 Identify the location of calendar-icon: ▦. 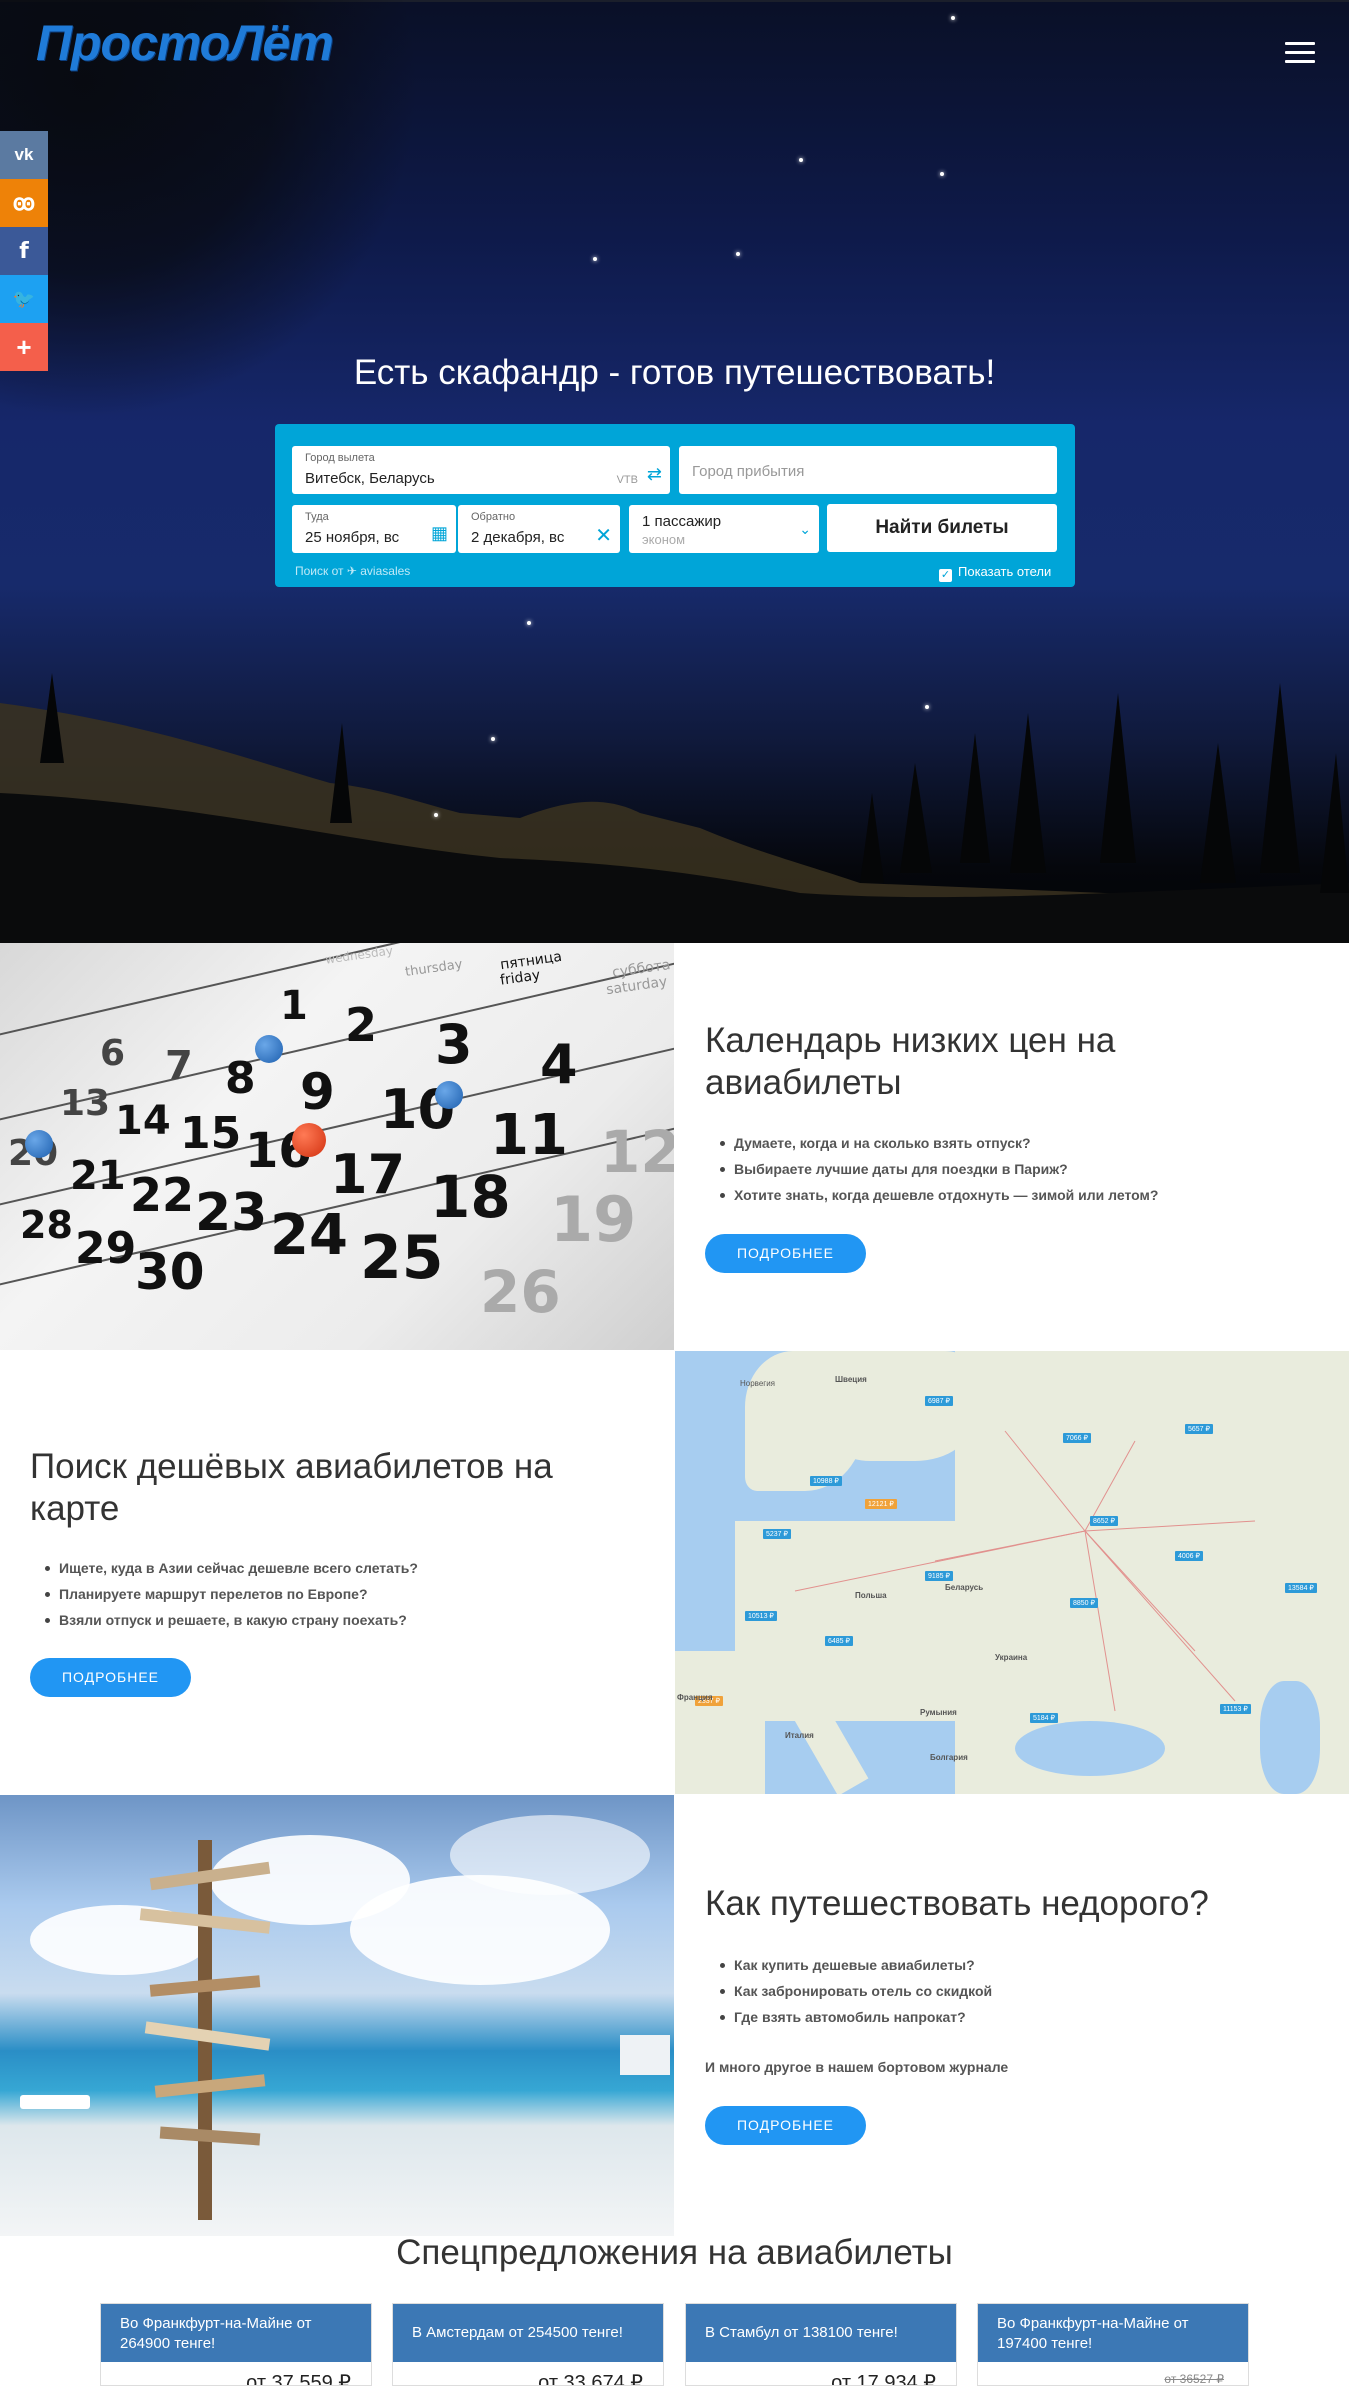
(439, 533).